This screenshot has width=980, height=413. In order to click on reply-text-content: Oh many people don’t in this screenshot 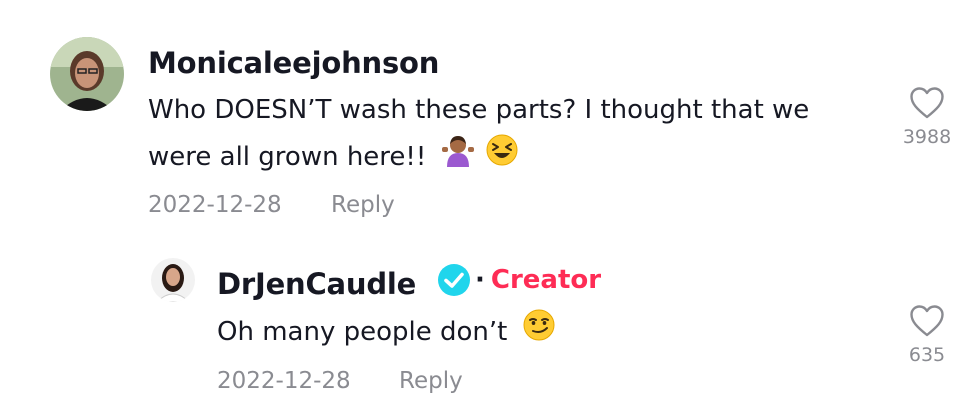, I will do `click(362, 332)`.